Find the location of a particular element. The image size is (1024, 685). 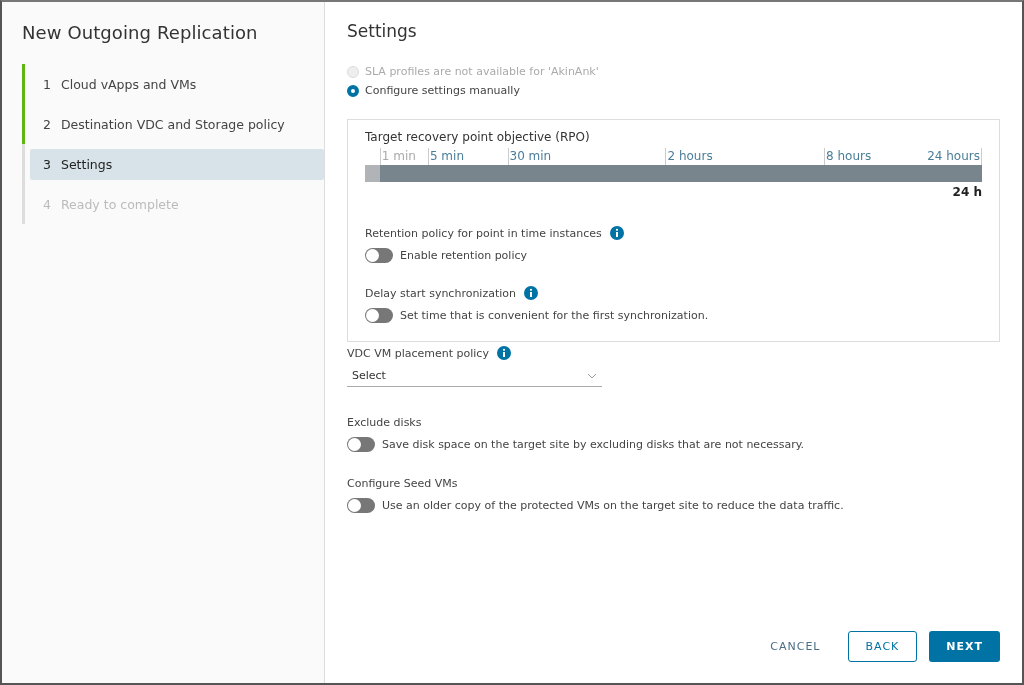

toggle-label: Set time that is convenient for the first synchronization. is located at coordinates (554, 315).